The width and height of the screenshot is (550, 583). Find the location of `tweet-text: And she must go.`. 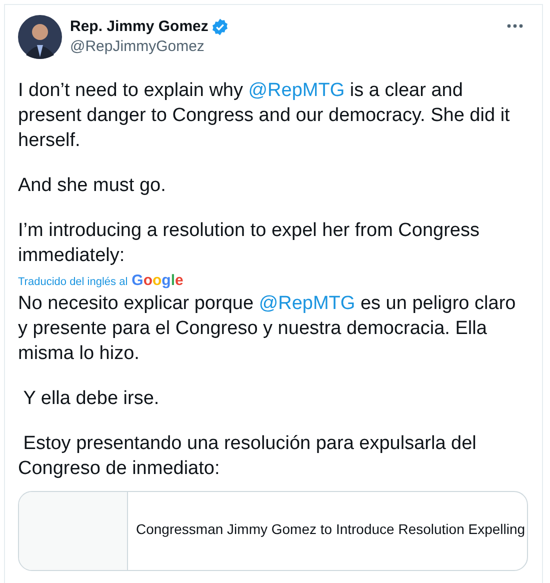

tweet-text: And she must go. is located at coordinates (92, 186).